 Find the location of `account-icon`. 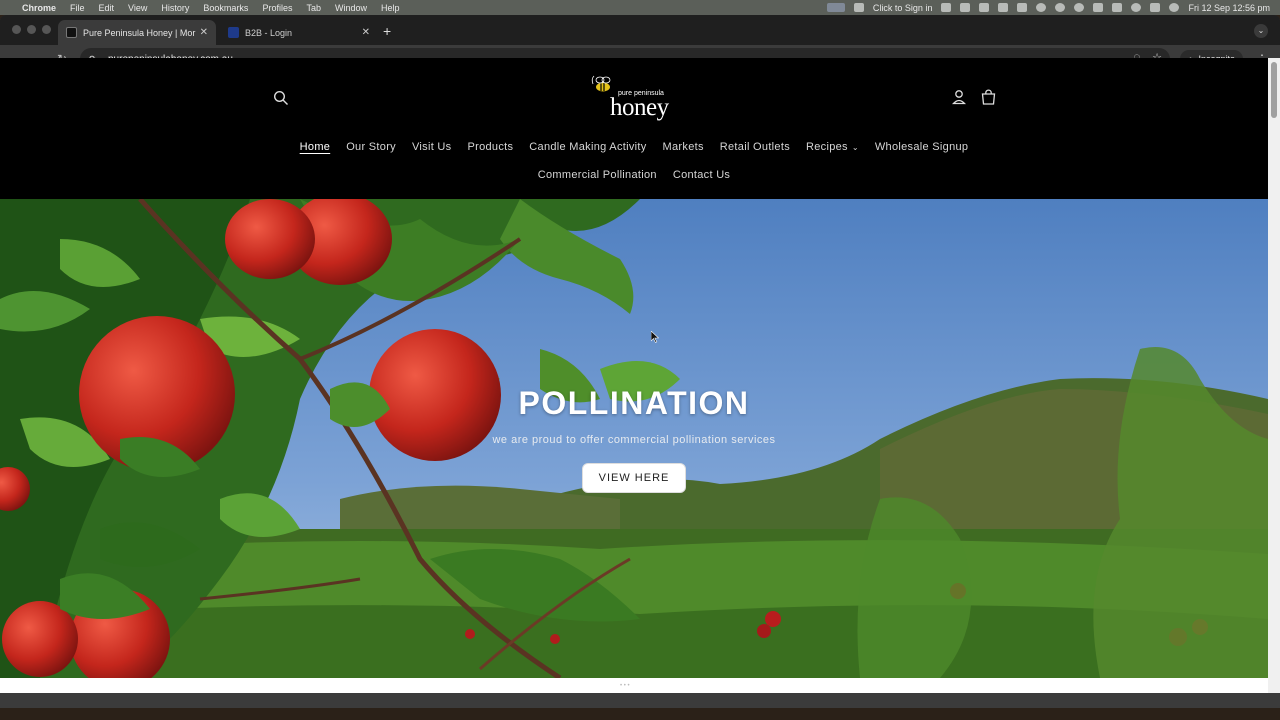

account-icon is located at coordinates (959, 97).